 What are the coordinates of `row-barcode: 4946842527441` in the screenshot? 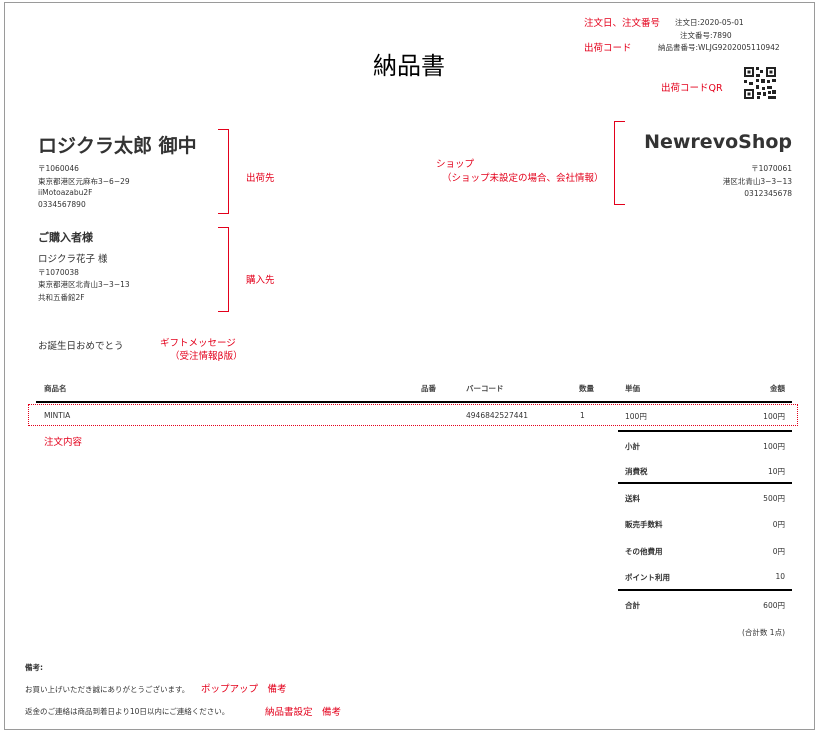 It's located at (497, 415).